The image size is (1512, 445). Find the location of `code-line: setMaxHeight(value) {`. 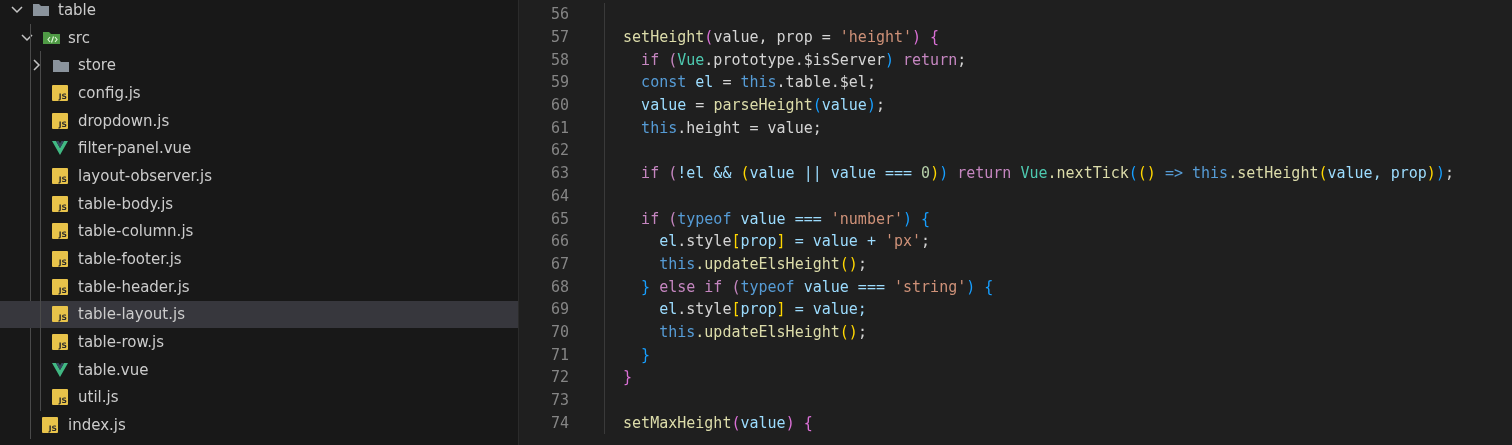

code-line: setMaxHeight(value) { is located at coordinates (717, 422).